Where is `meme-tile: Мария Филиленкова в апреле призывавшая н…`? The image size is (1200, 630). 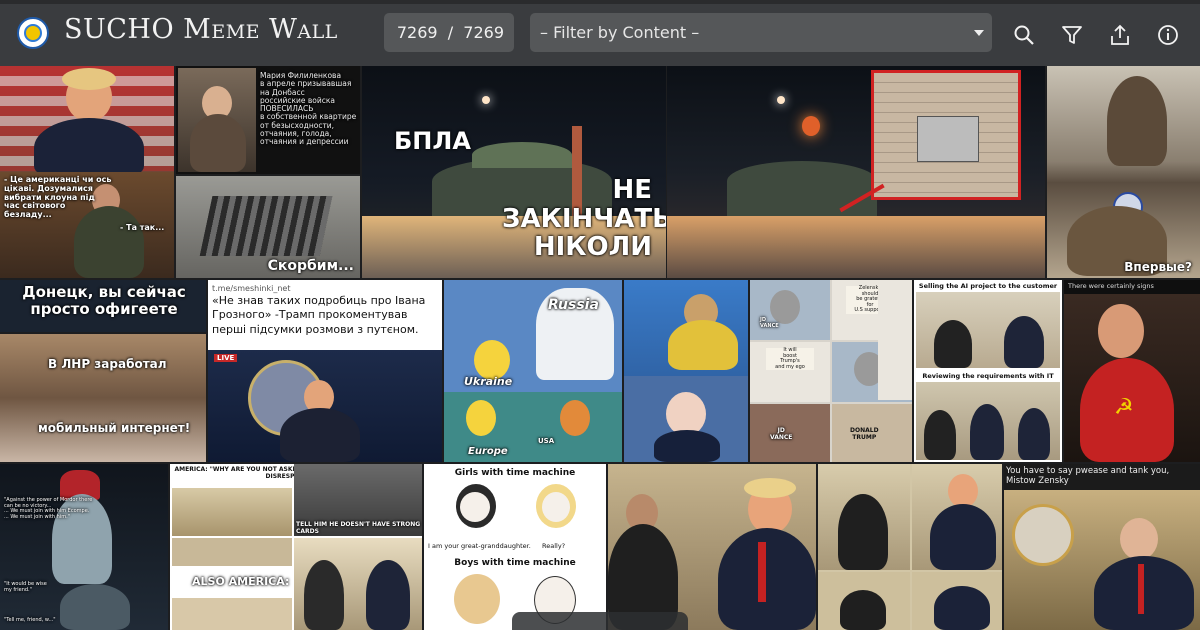
meme-tile: Мария Филиленкова в апреле призывавшая н… is located at coordinates (268, 120).